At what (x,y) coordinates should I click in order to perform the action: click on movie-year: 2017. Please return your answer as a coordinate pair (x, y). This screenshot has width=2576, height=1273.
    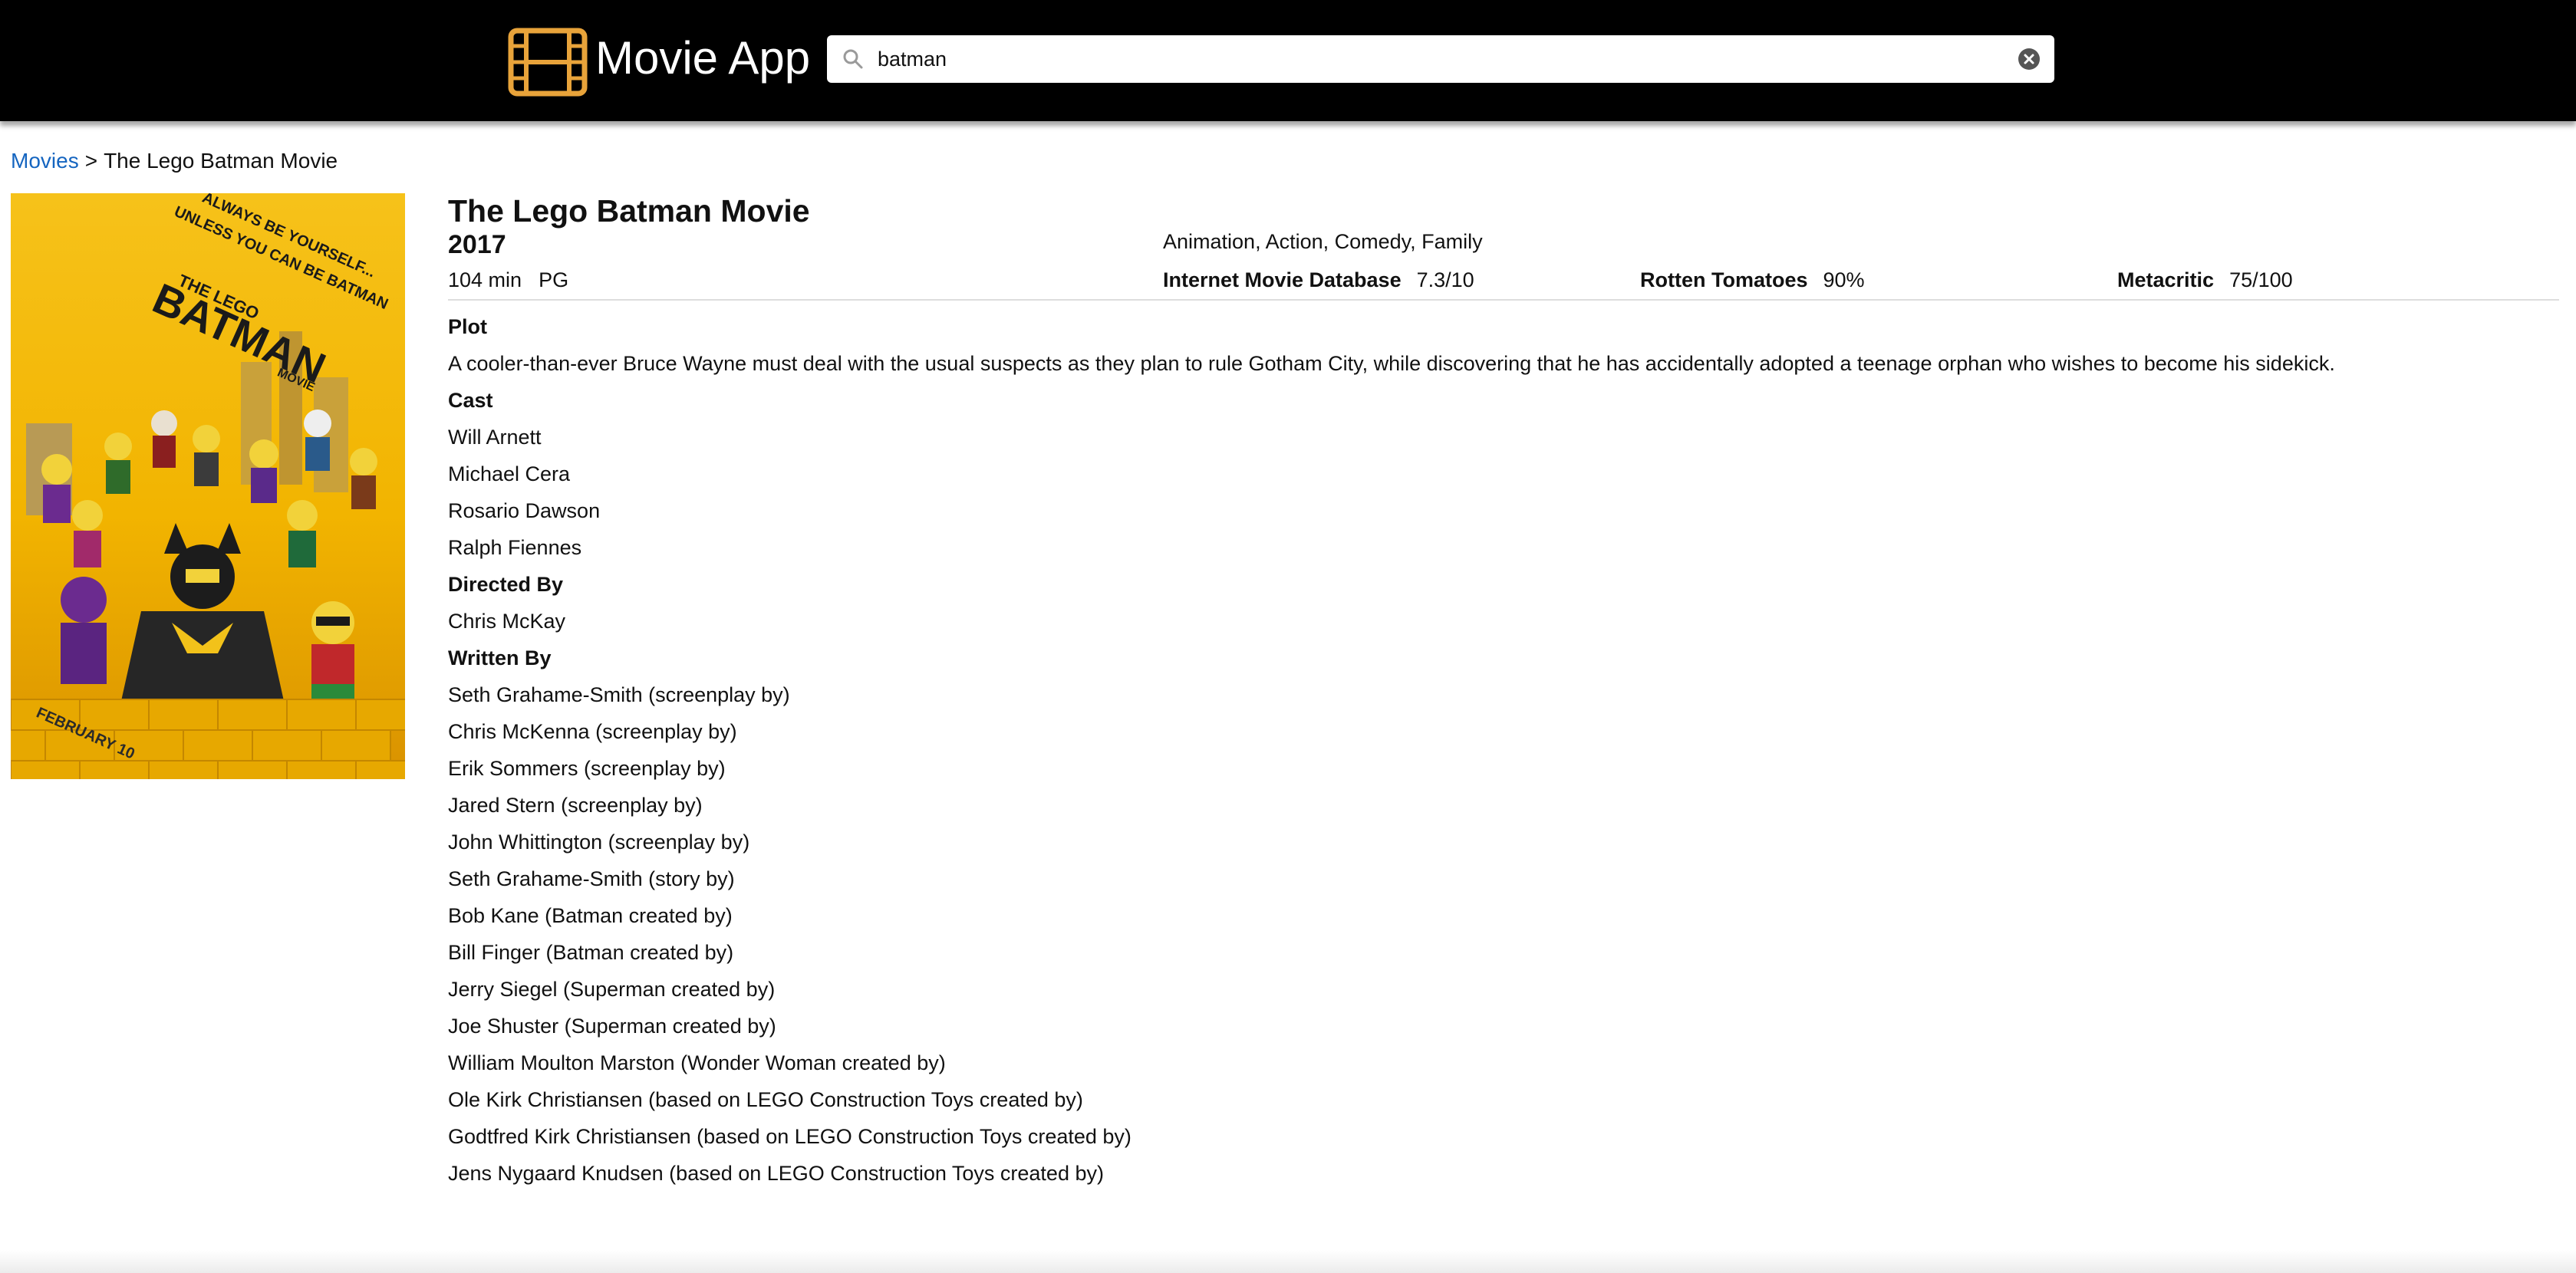
    Looking at the image, I should click on (477, 244).